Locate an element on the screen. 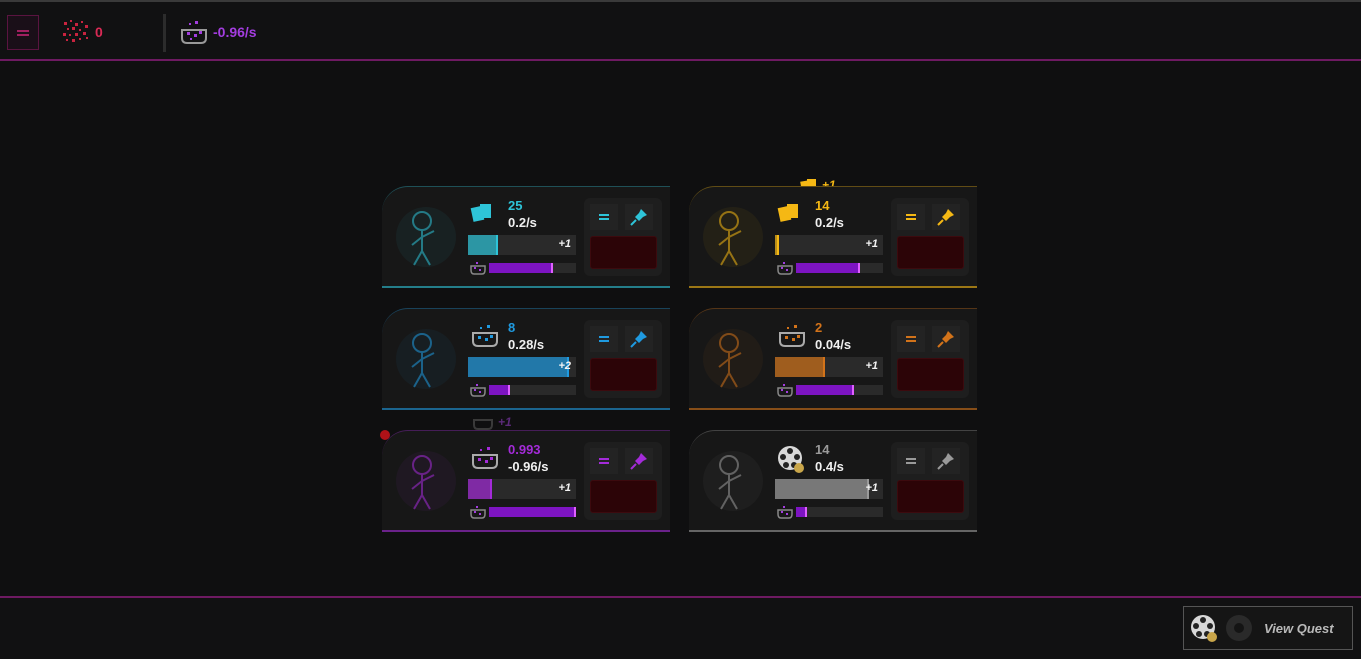 This screenshot has width=1361, height=659. floating-gain-text: +1 is located at coordinates (505, 422).